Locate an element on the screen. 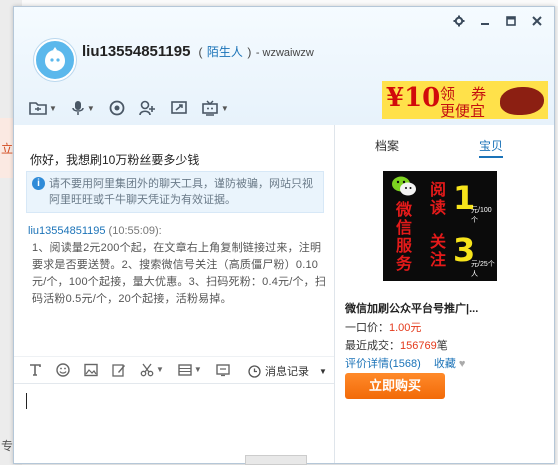 The width and height of the screenshot is (558, 465). remote-assist-icon is located at coordinates (210, 108).